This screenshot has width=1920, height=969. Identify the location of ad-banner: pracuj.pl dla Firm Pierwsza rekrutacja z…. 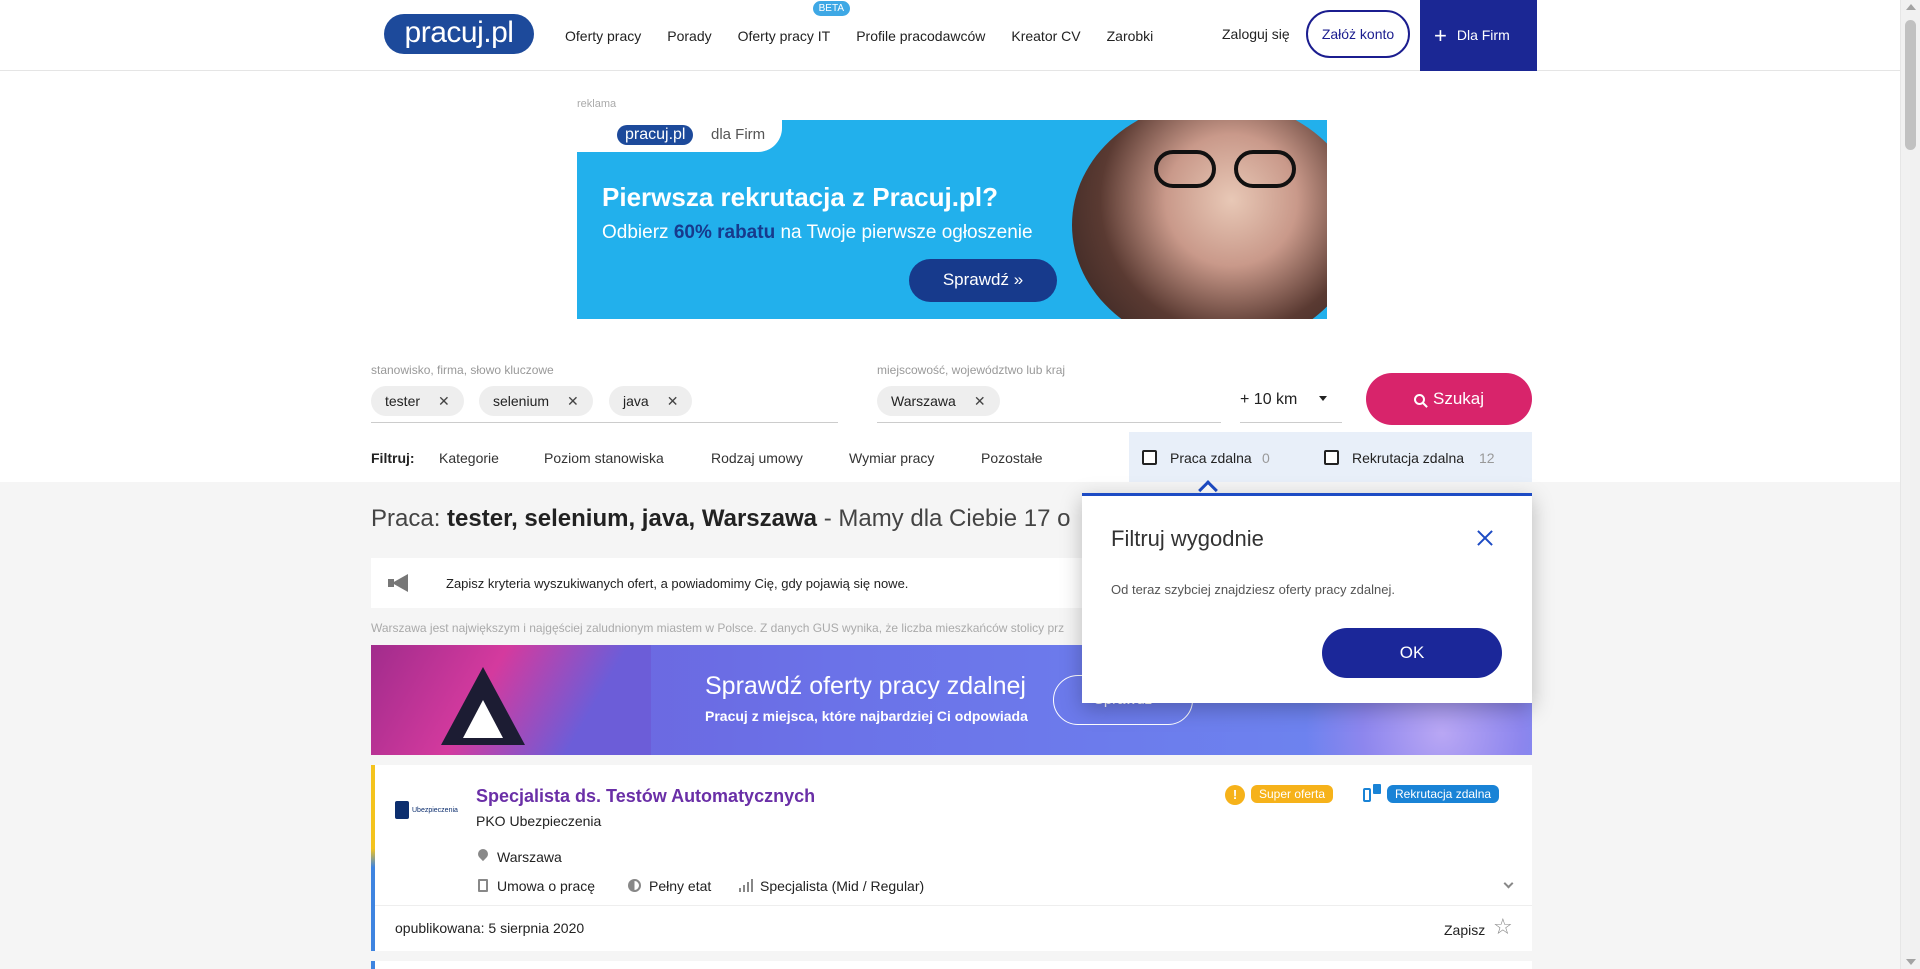
(952, 219).